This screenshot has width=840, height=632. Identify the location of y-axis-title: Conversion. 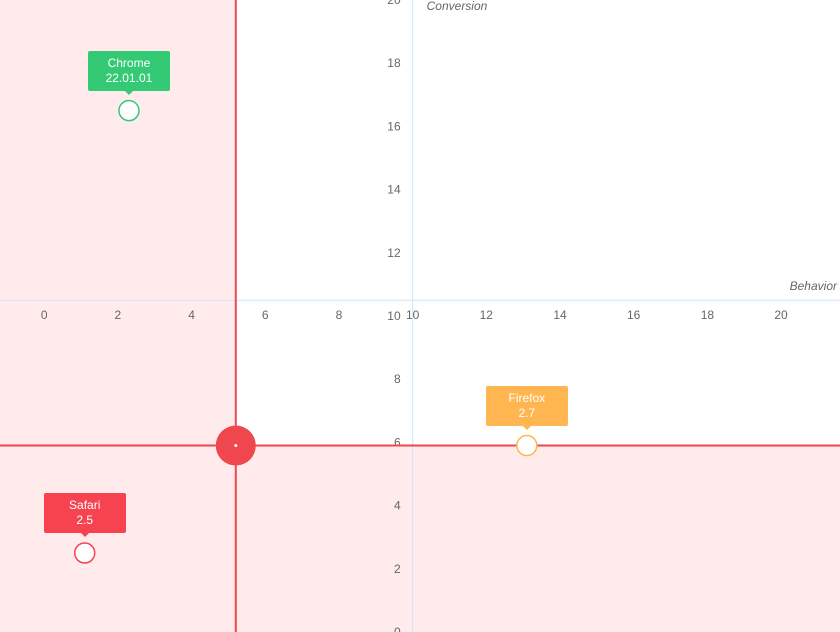
(457, 6).